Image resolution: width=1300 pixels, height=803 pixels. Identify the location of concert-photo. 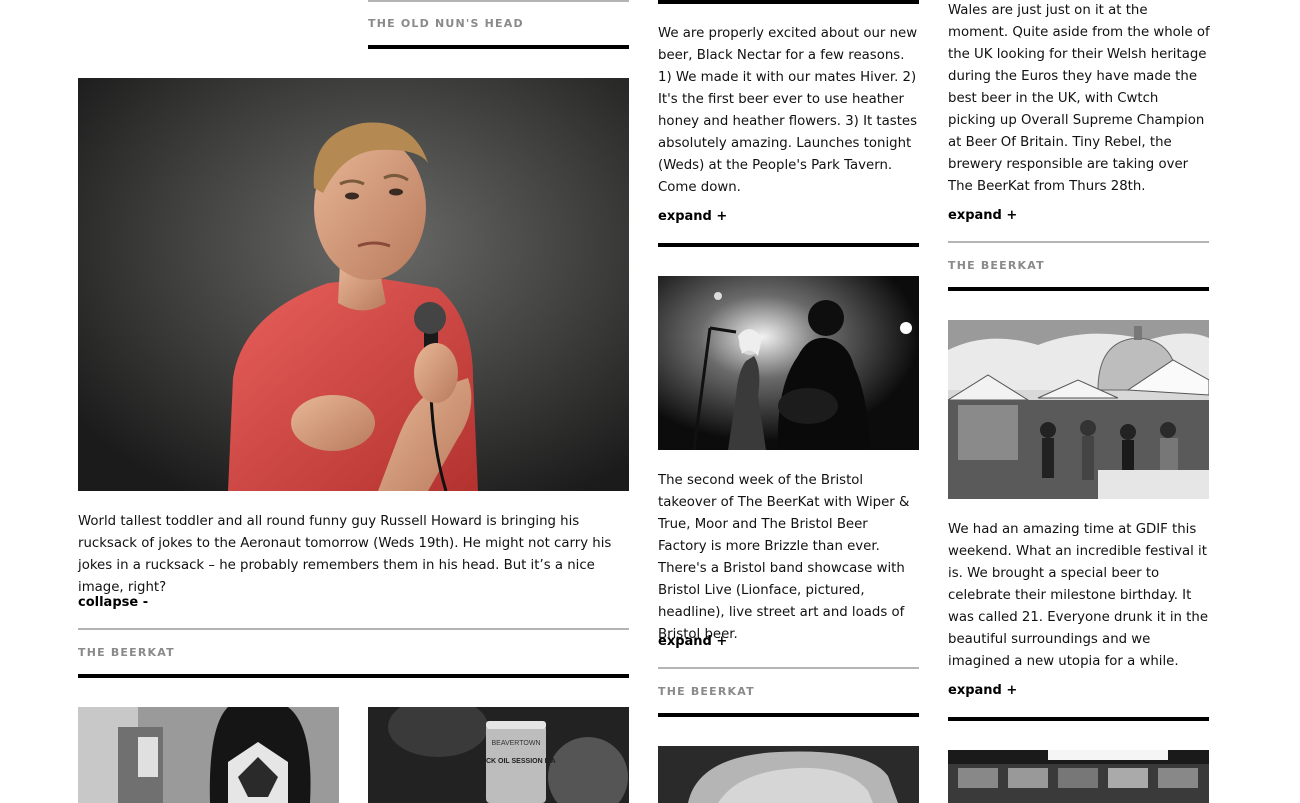
(788, 363).